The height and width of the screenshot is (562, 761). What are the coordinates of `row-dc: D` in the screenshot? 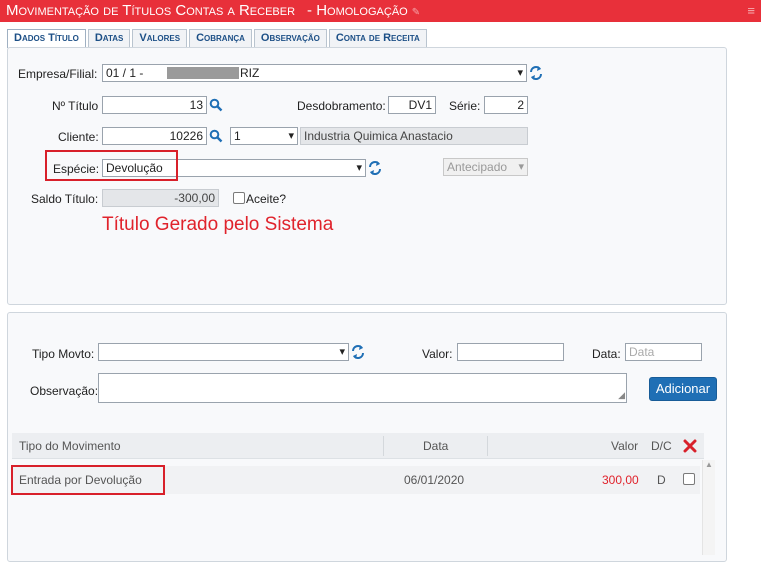 It's located at (661, 480).